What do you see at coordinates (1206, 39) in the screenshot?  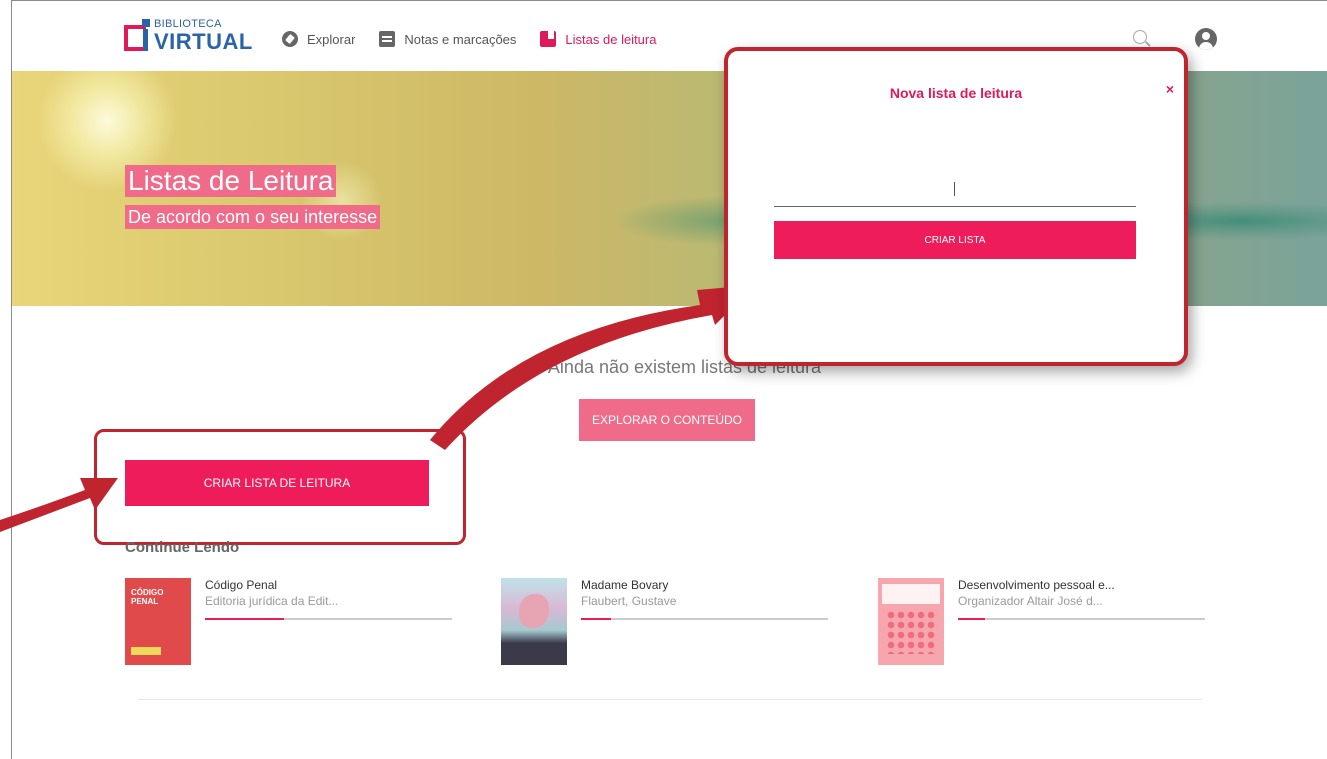 I see `user-avatar-icon` at bounding box center [1206, 39].